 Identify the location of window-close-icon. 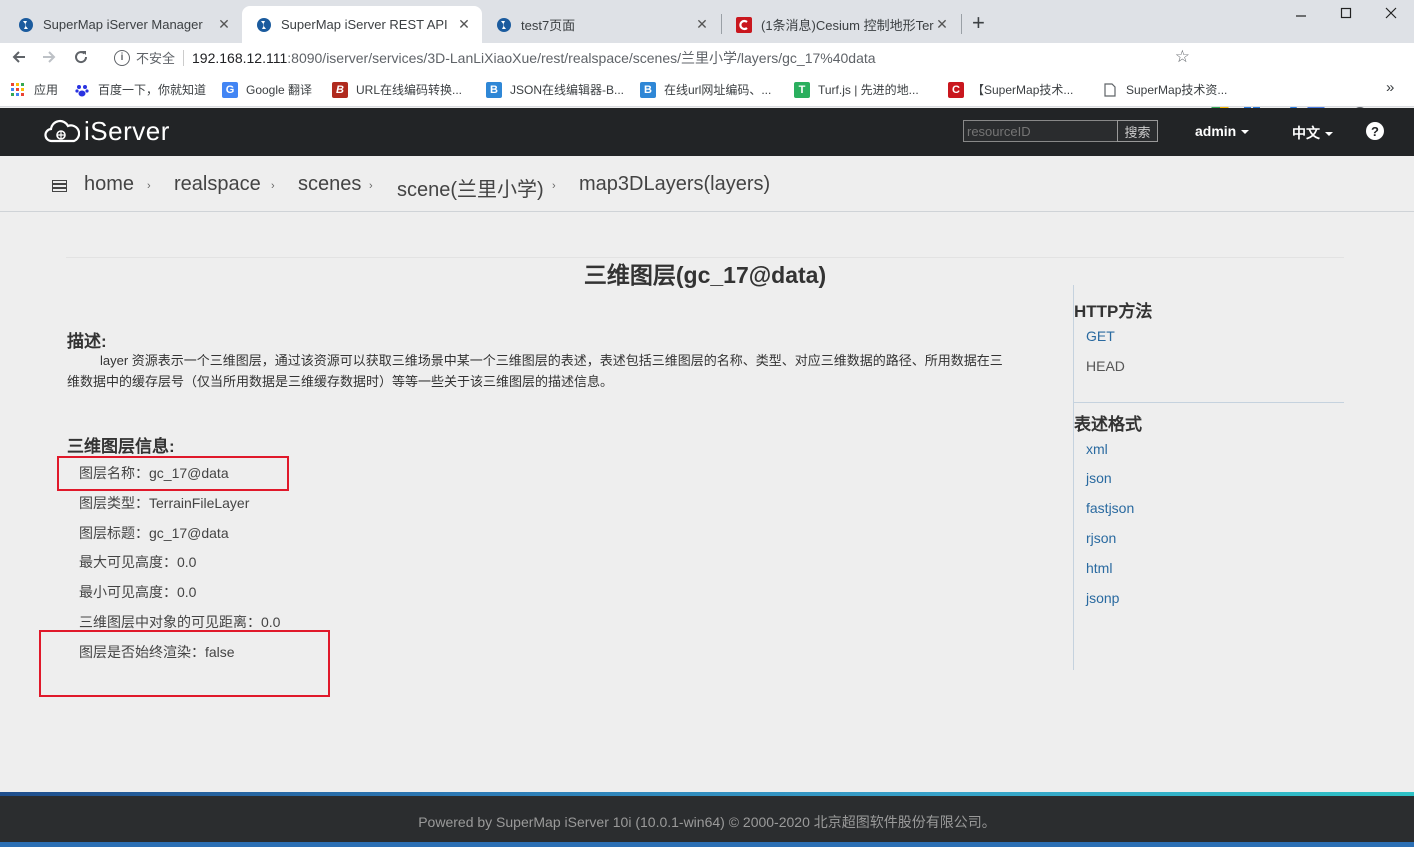
(1391, 13).